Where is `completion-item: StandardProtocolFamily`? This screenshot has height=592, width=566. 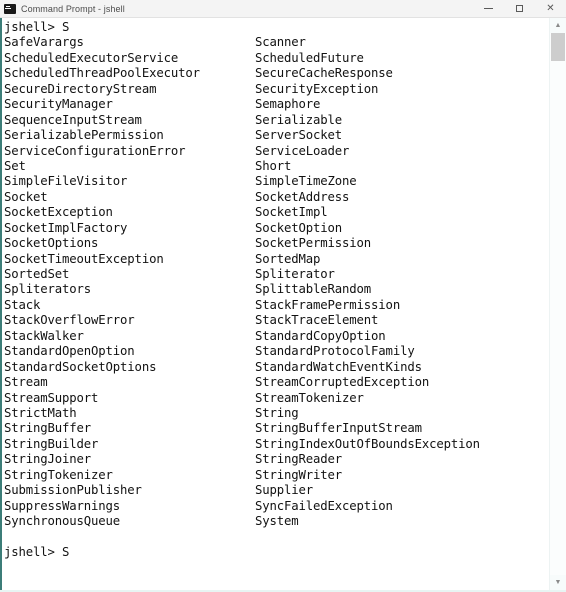
completion-item: StandardProtocolFamily is located at coordinates (335, 351).